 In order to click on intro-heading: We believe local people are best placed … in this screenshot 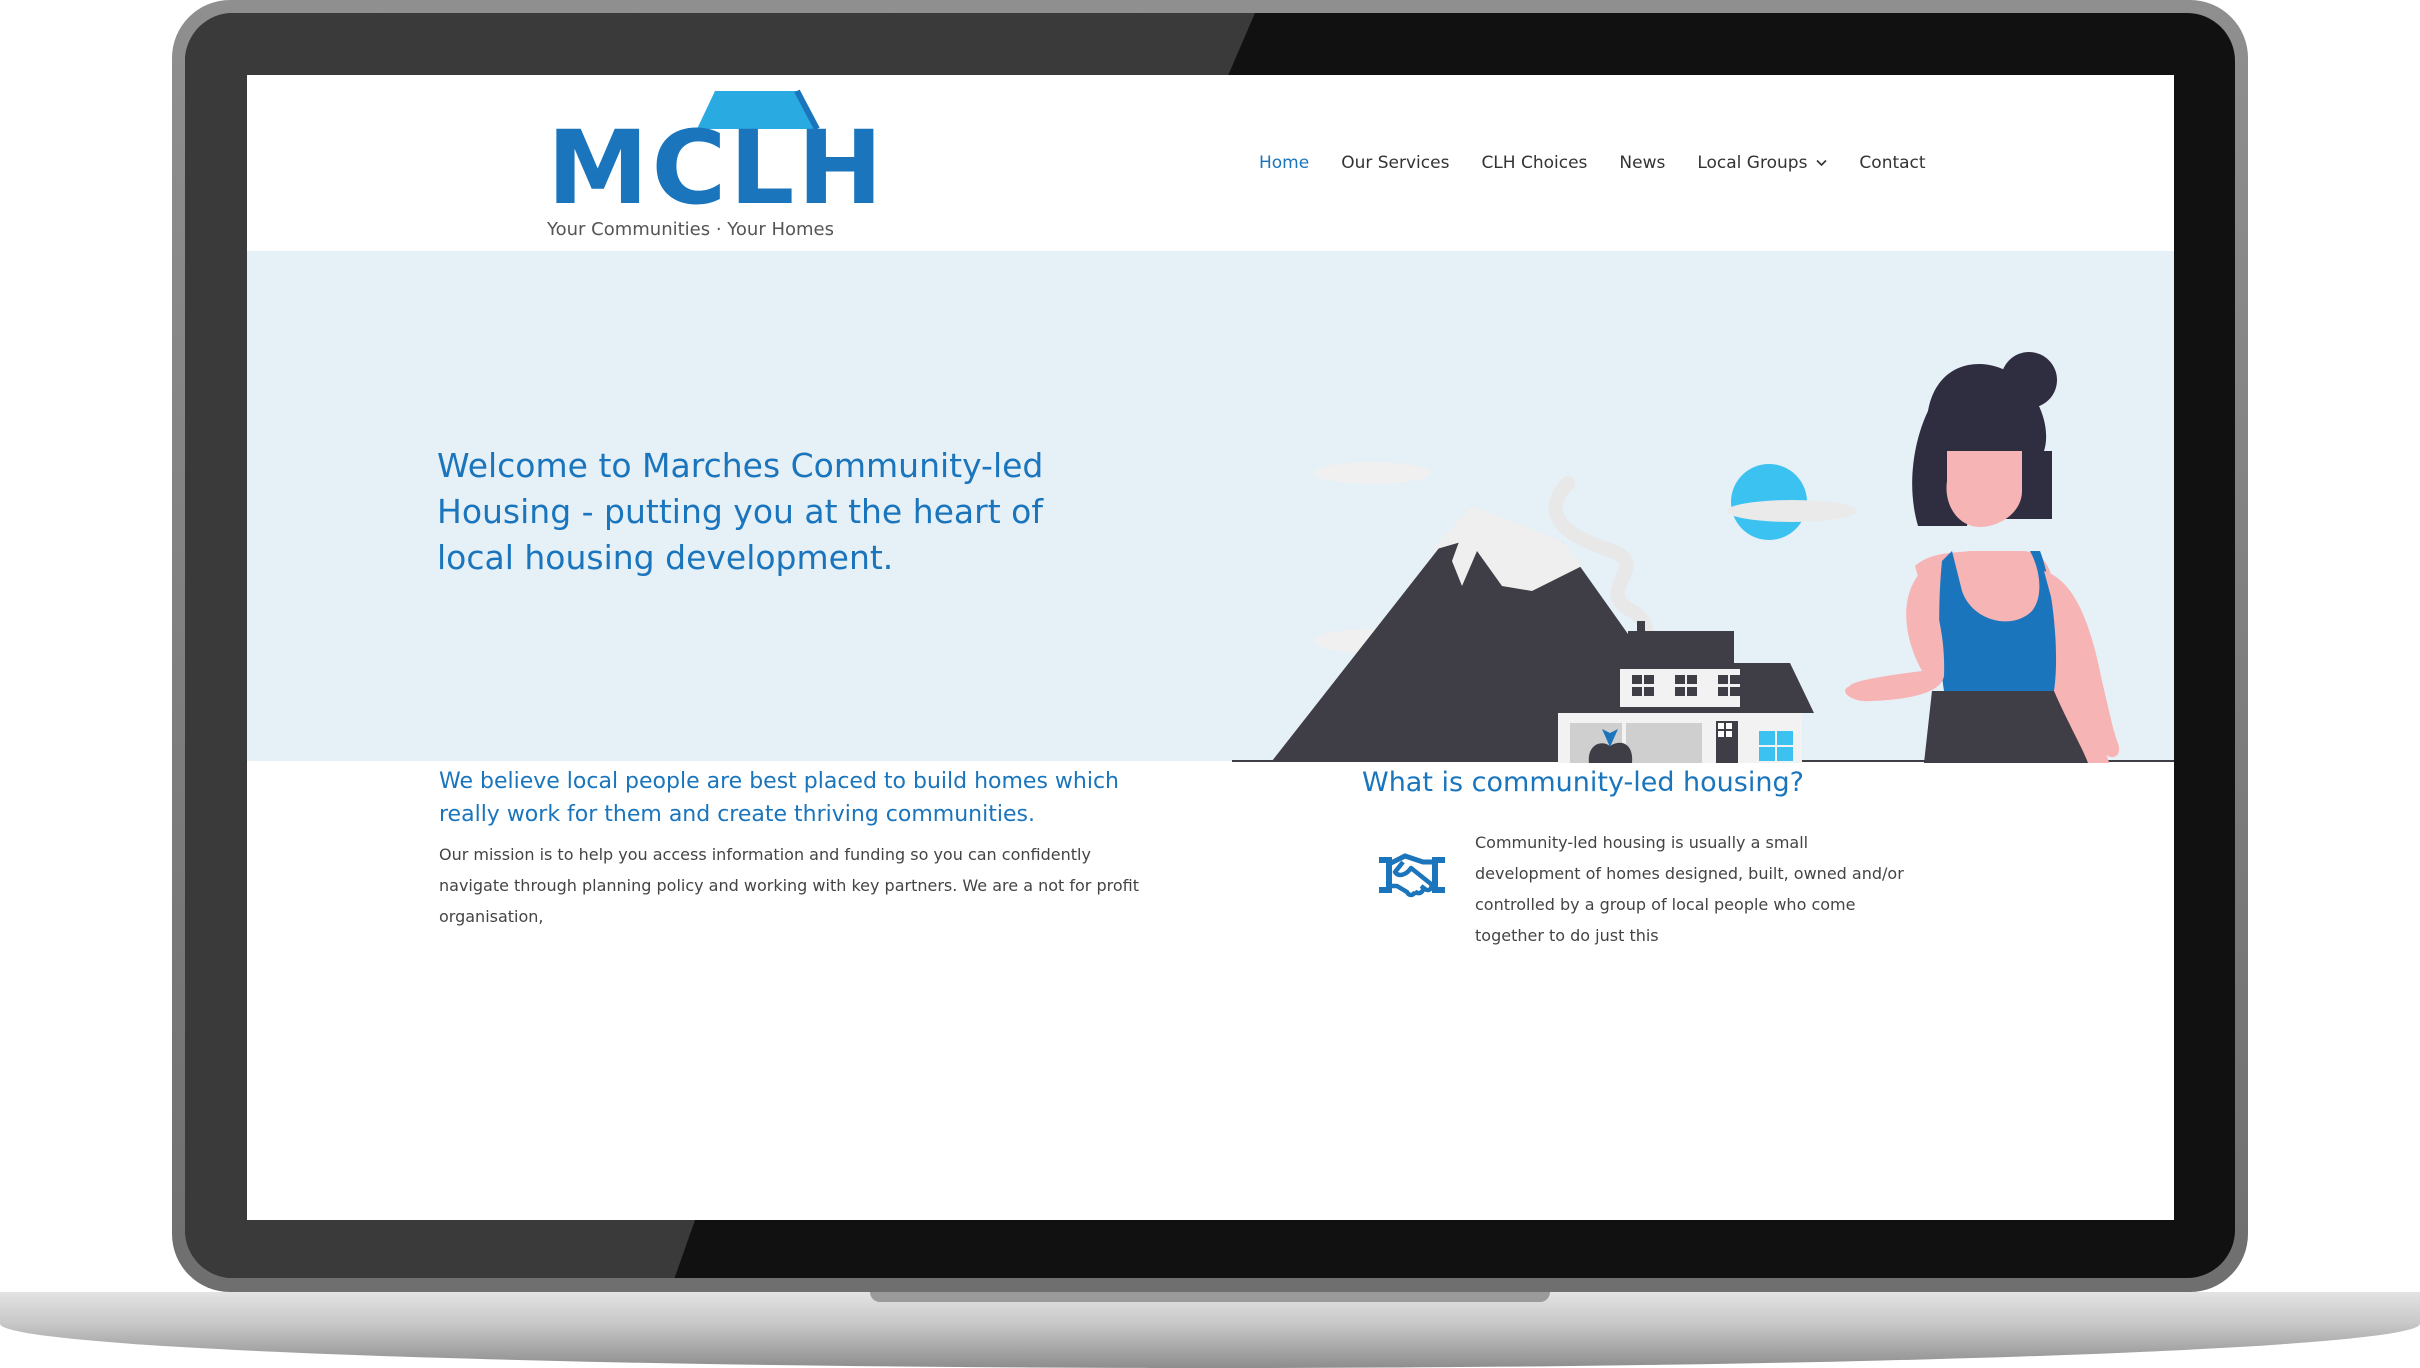, I will do `click(779, 798)`.